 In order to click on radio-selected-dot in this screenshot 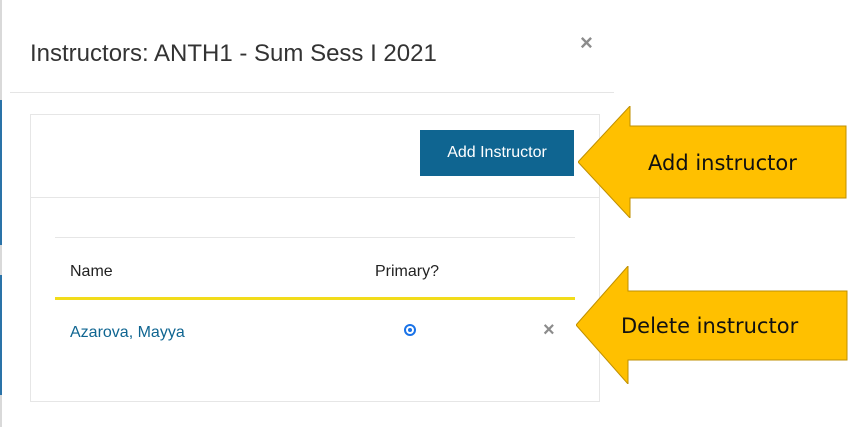, I will do `click(410, 330)`.